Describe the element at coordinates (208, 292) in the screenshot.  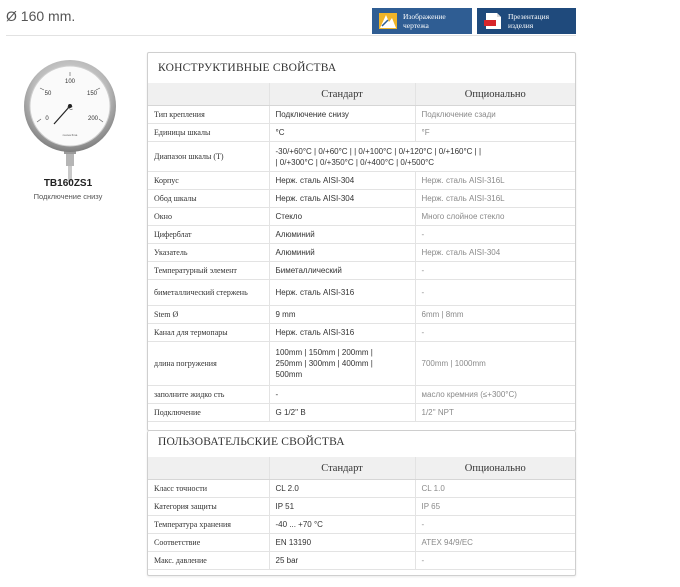
I see `row-label: биметаллический стержень` at that location.